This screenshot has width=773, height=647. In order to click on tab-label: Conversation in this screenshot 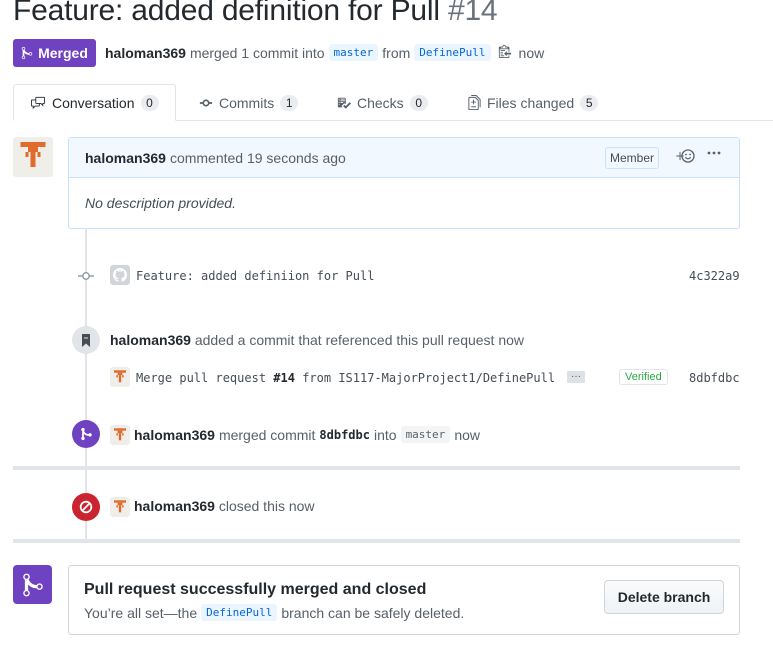, I will do `click(93, 102)`.